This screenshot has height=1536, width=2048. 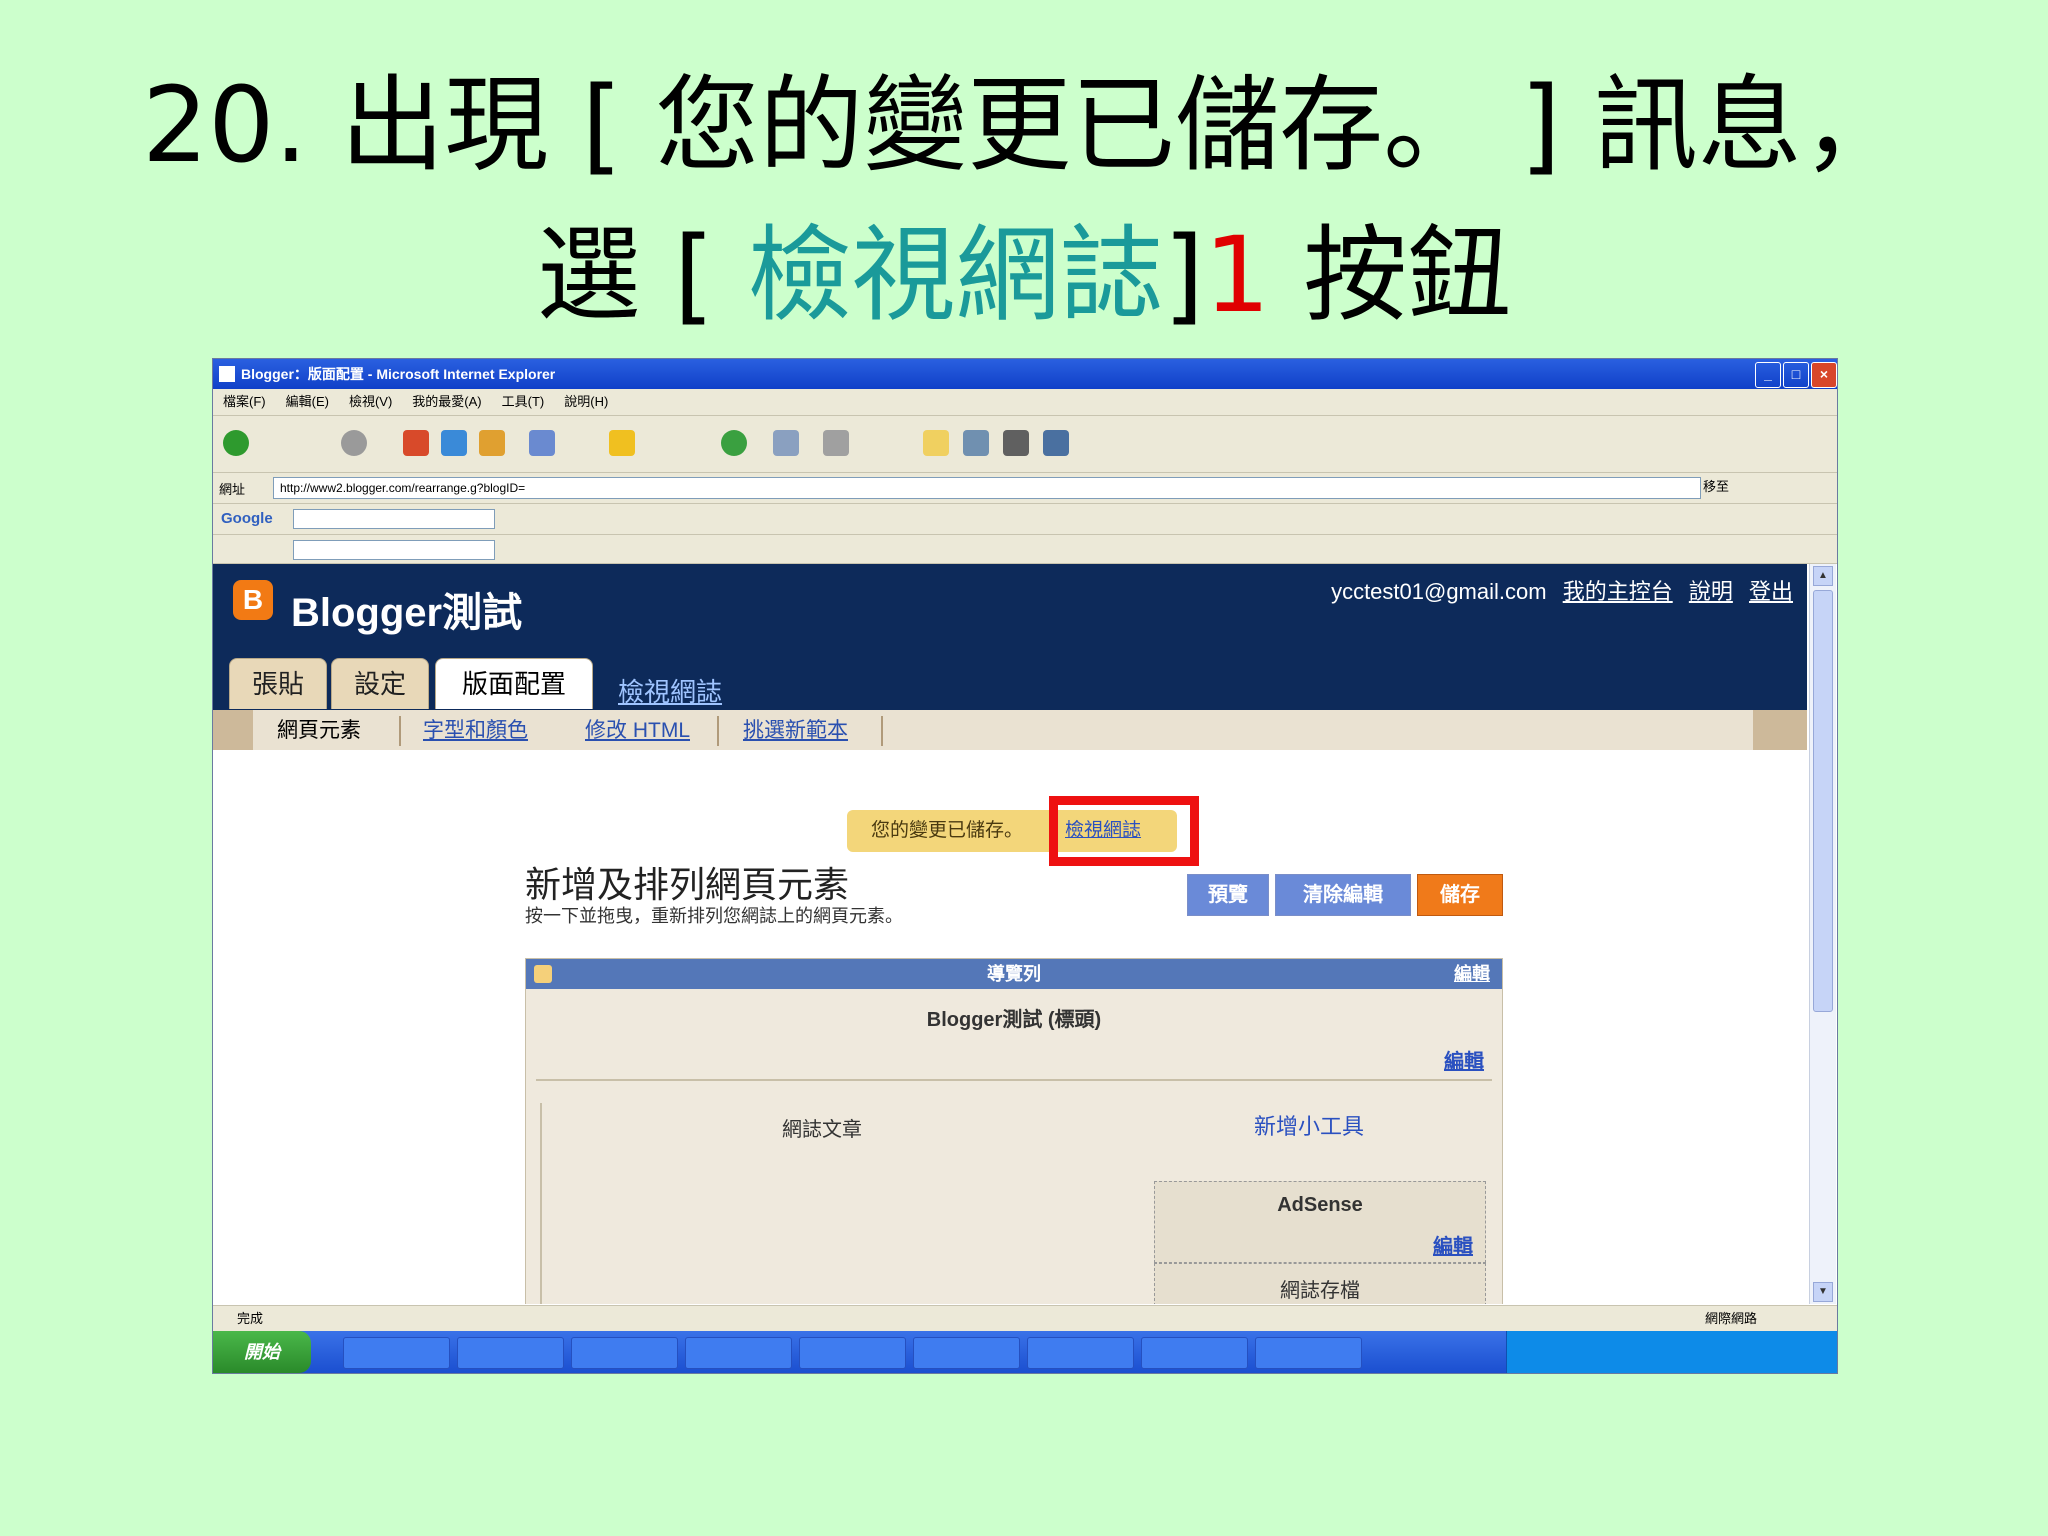 What do you see at coordinates (1618, 591) in the screenshot?
I see `dashboard-link: 我的主控台` at bounding box center [1618, 591].